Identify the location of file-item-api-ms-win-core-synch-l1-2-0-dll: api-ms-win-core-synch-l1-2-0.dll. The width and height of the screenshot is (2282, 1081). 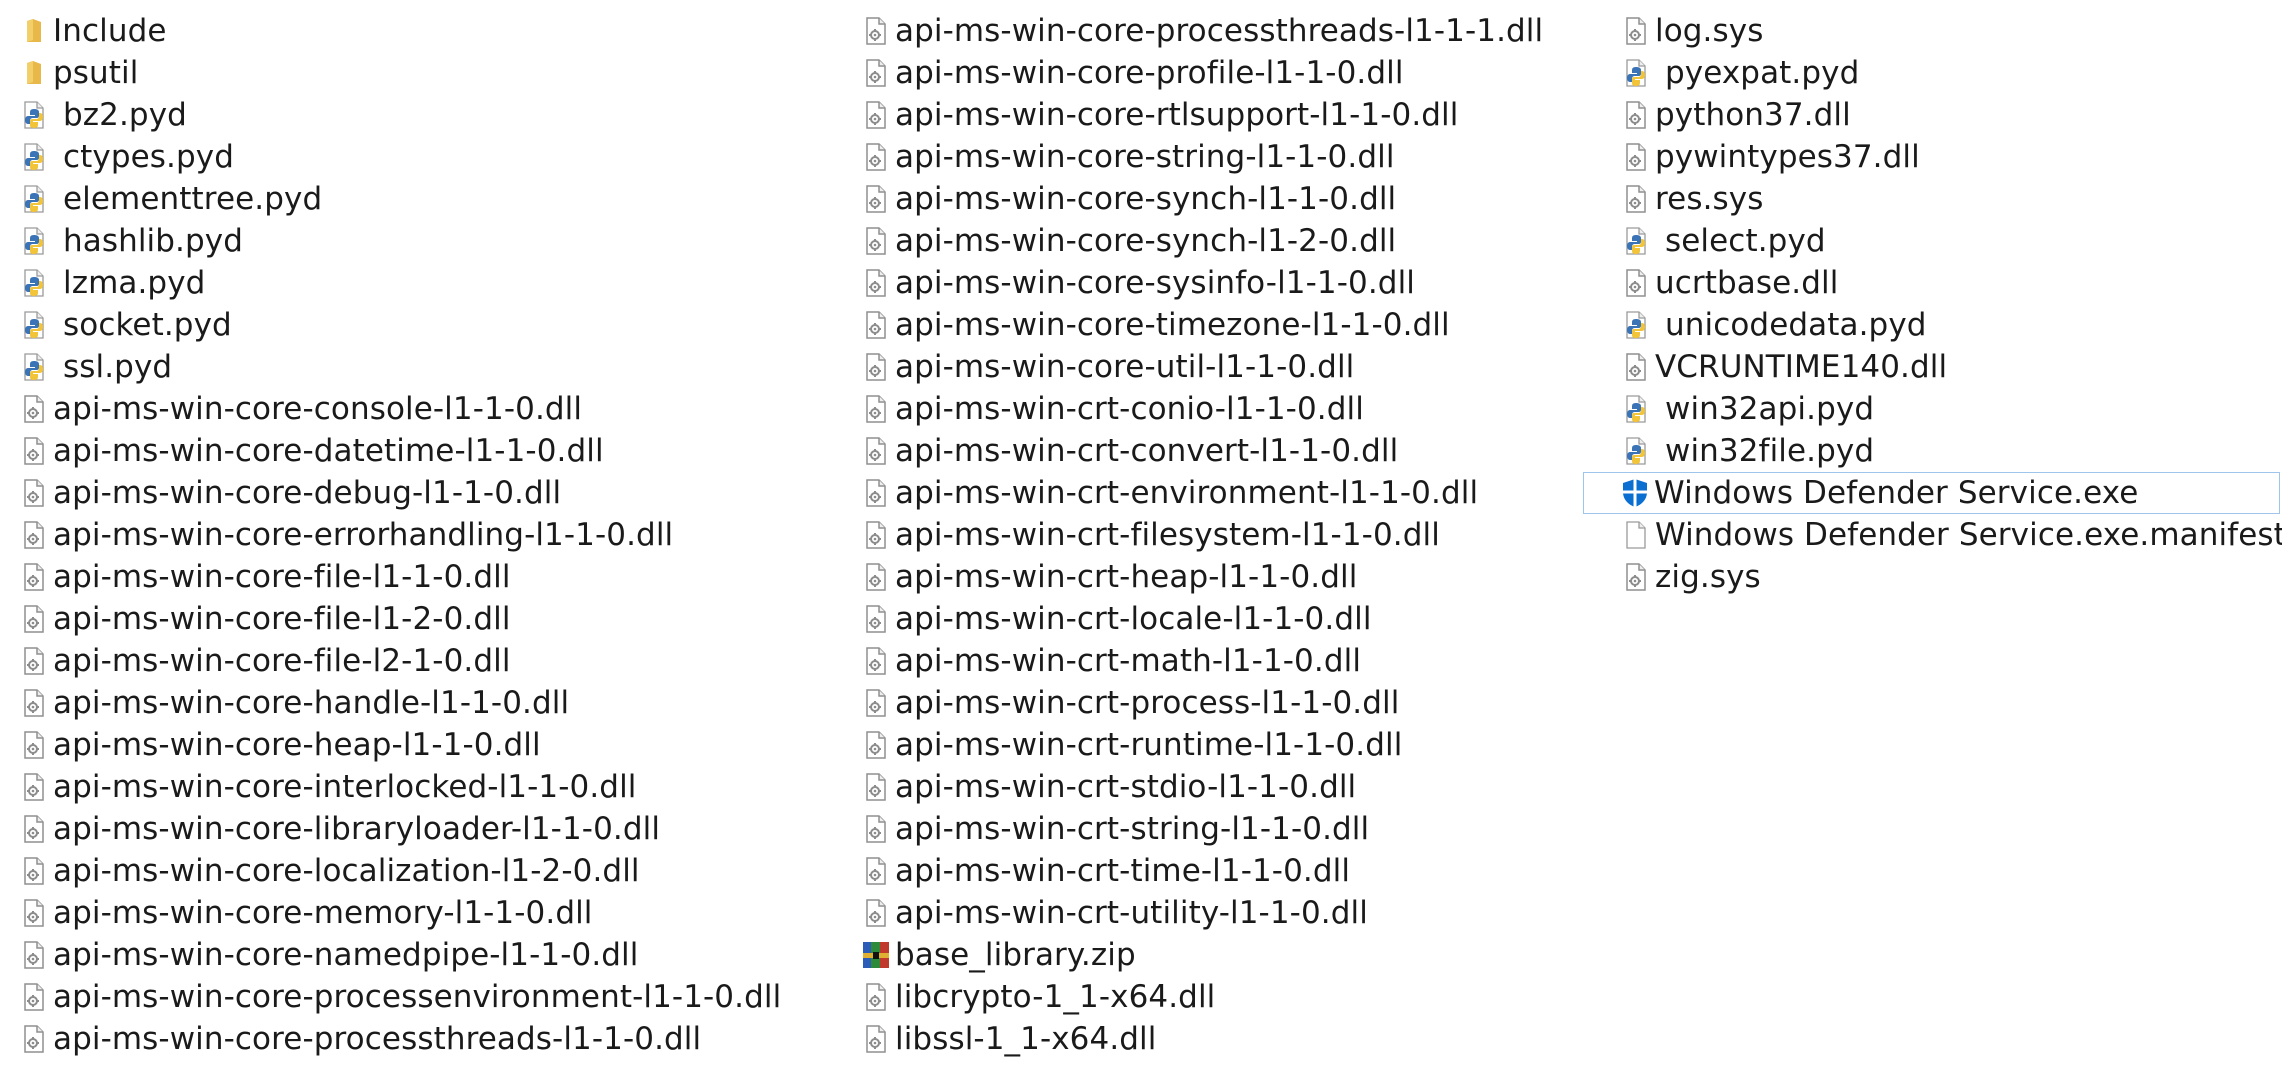
(1202, 241).